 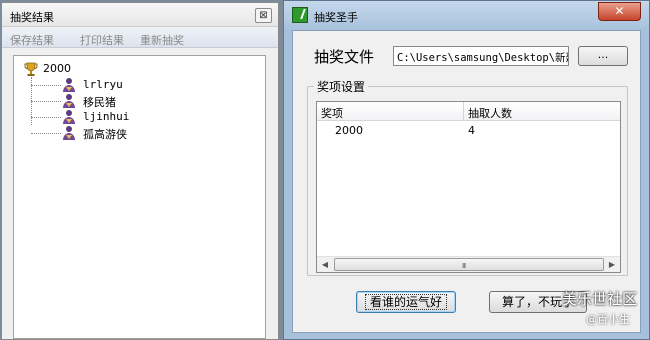 I want to click on trophy-icon, so click(x=31, y=69).